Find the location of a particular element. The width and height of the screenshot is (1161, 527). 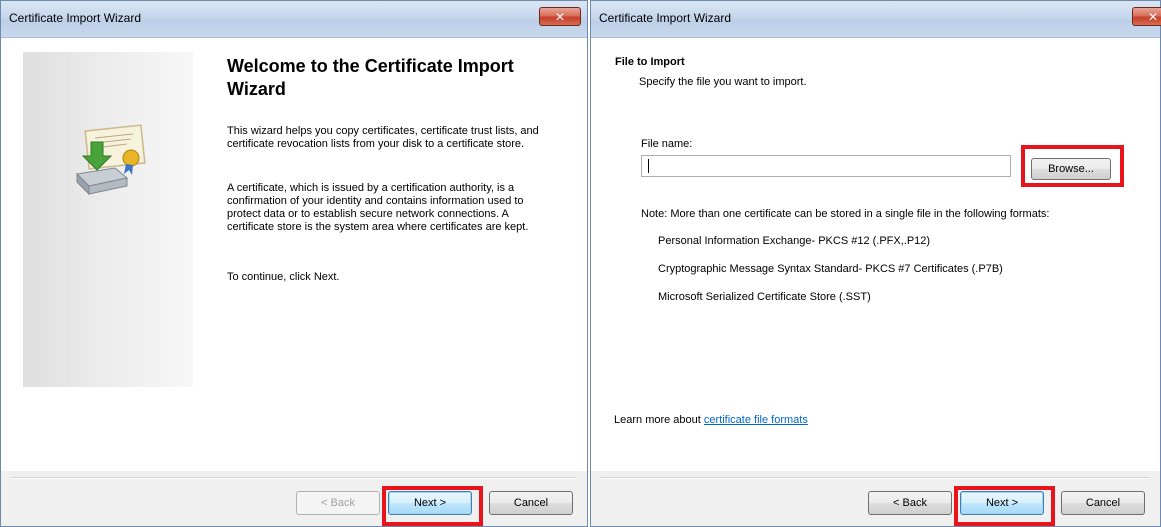

continue-paragraph: To continue, click Next. is located at coordinates (283, 277).